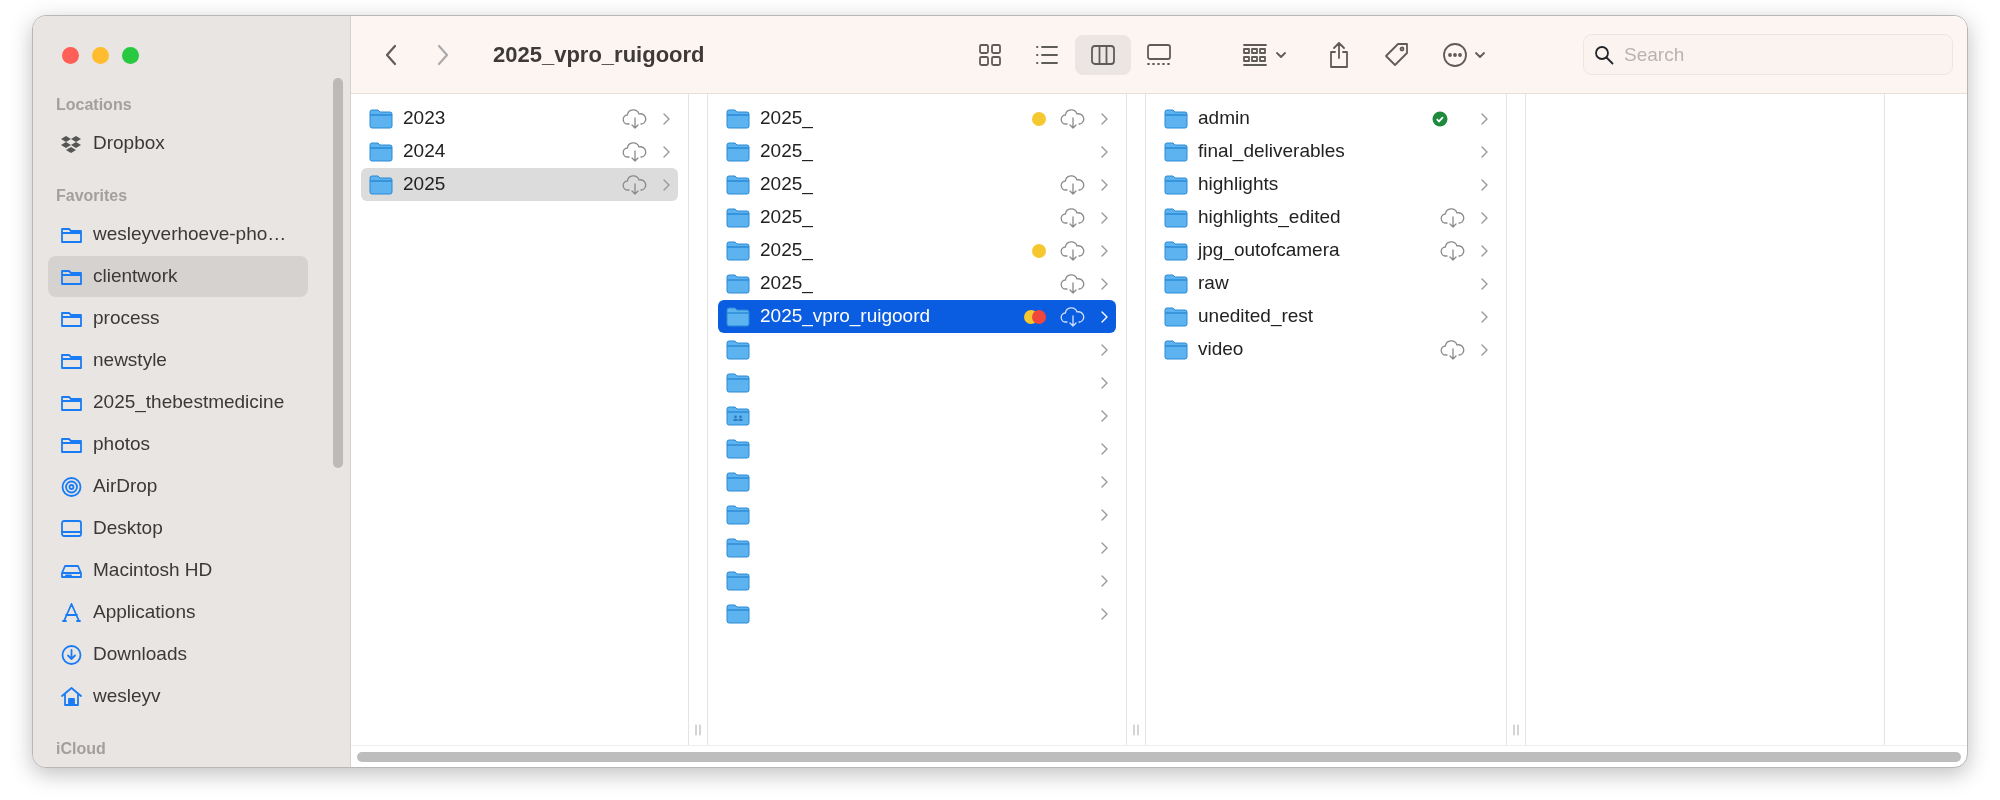 This screenshot has width=2000, height=800. What do you see at coordinates (1768, 54) in the screenshot?
I see `search-field: Search` at bounding box center [1768, 54].